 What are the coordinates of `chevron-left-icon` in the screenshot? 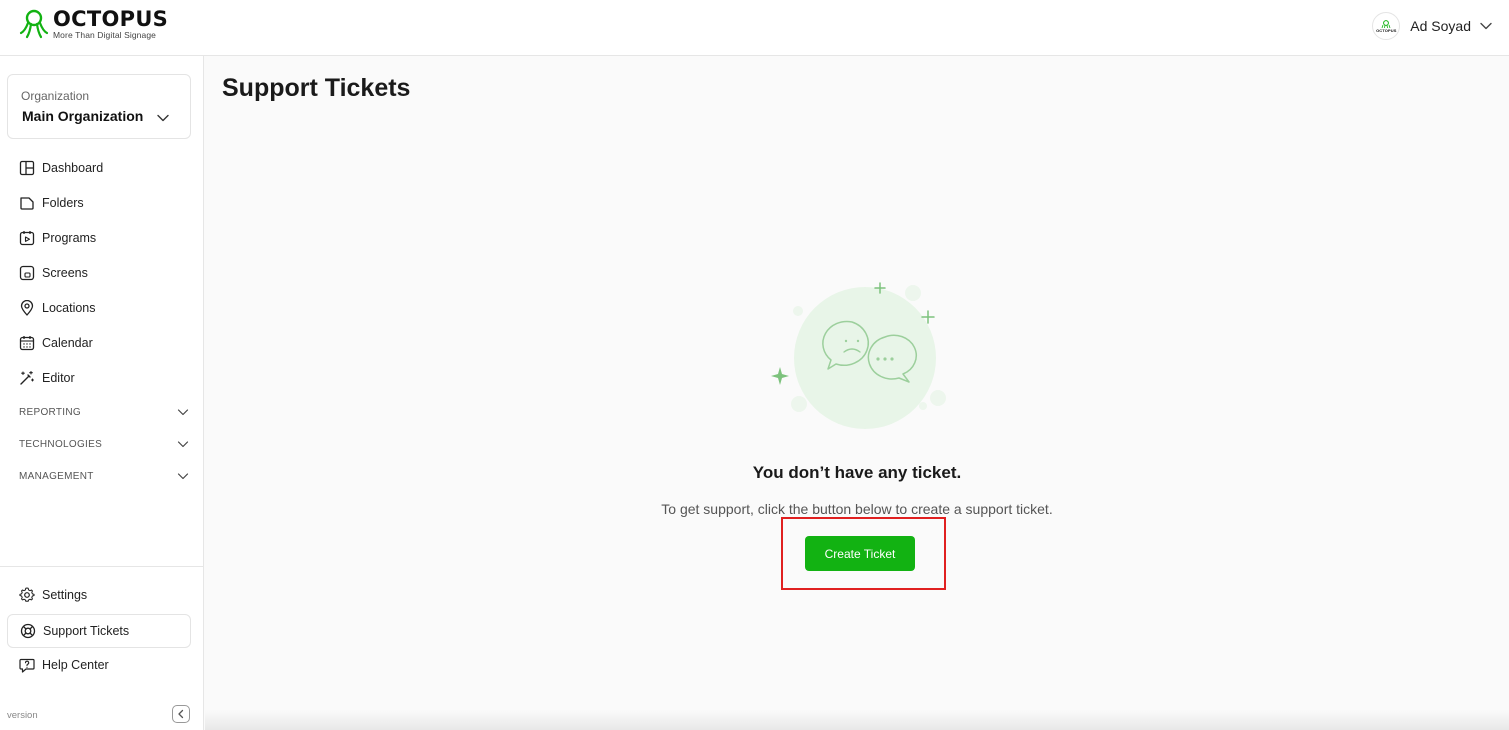 It's located at (181, 714).